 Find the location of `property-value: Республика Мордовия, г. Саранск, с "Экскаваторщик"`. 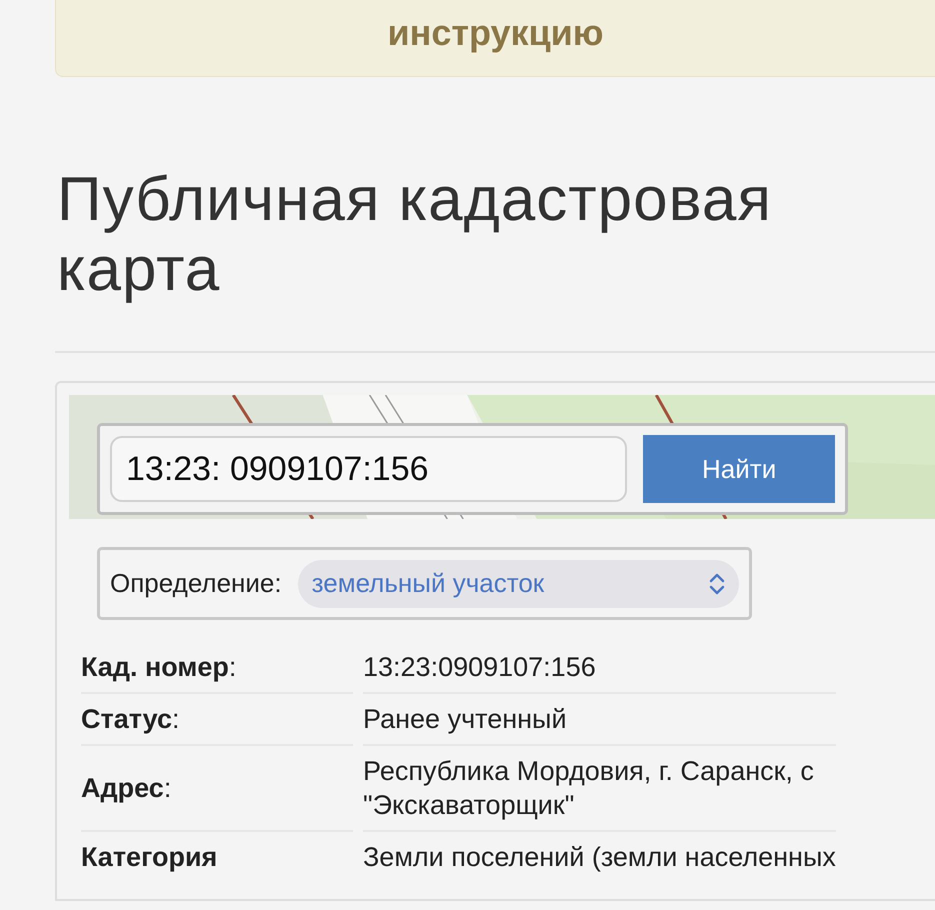

property-value: Республика Мордовия, г. Саранск, с "Экскаваторщик" is located at coordinates (599, 789).